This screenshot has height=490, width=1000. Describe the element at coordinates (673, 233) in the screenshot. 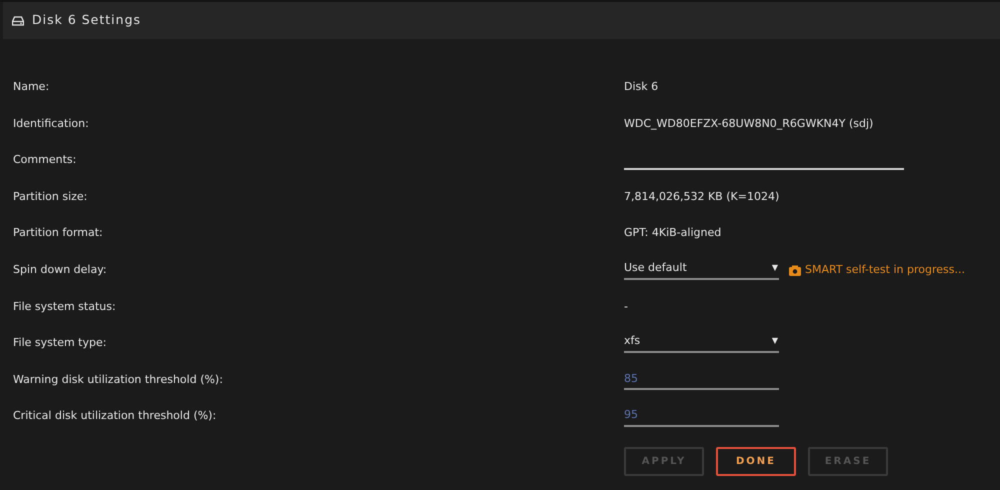

I see `field-value: GPT: 4KiB-aligned` at that location.